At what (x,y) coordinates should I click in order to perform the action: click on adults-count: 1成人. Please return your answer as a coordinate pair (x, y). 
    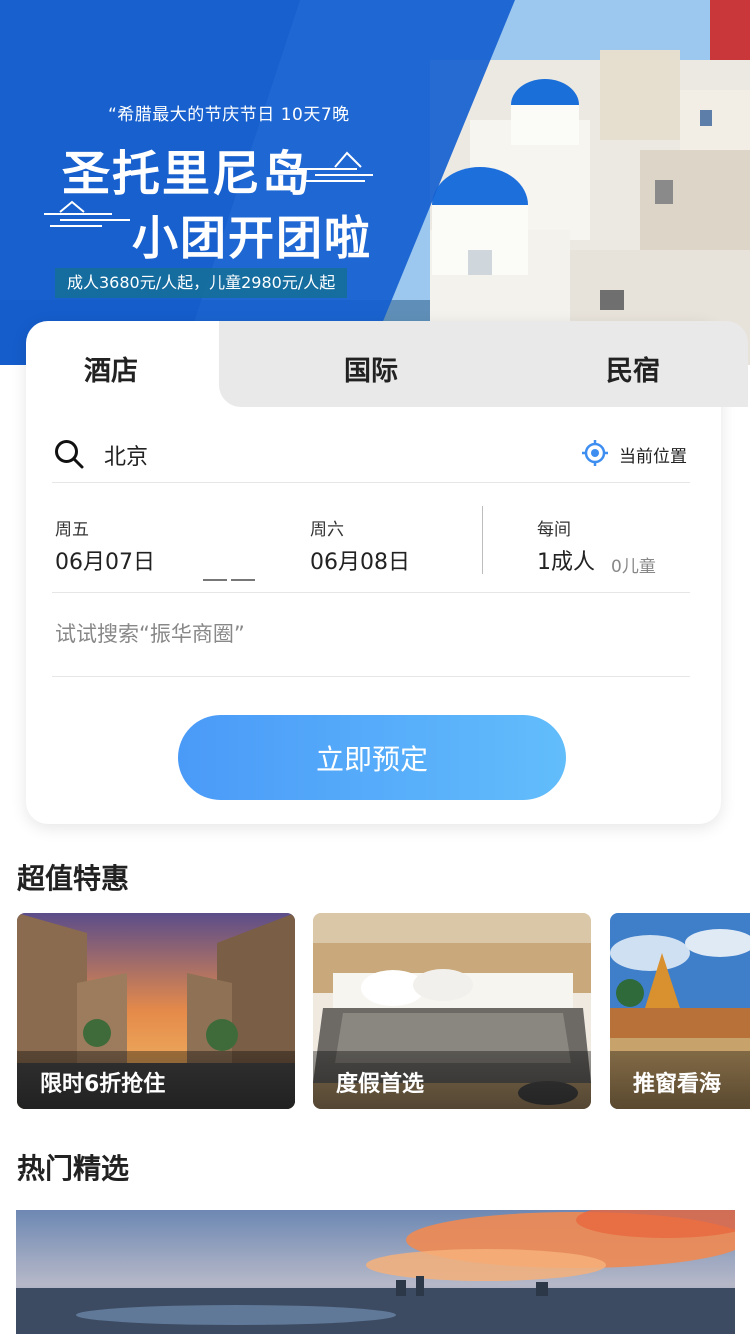
    Looking at the image, I should click on (566, 560).